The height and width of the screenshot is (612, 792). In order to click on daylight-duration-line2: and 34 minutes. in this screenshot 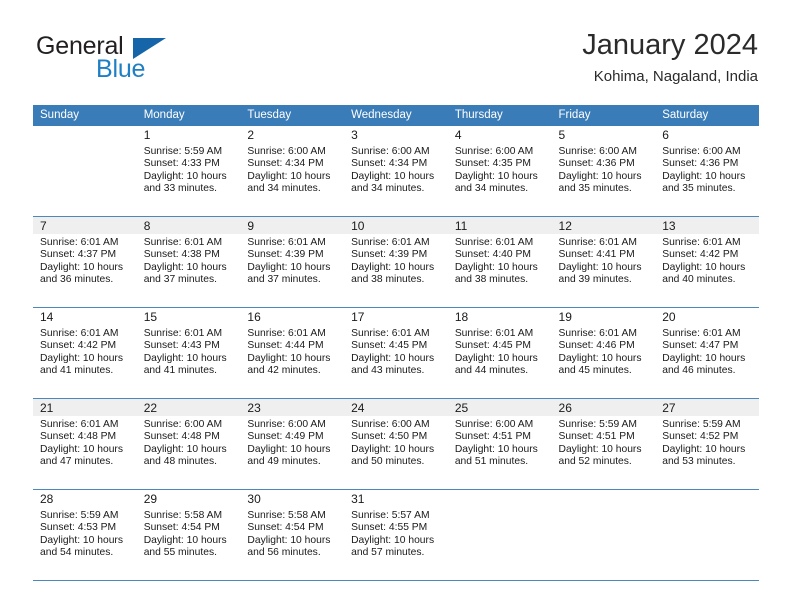, I will do `click(491, 188)`.